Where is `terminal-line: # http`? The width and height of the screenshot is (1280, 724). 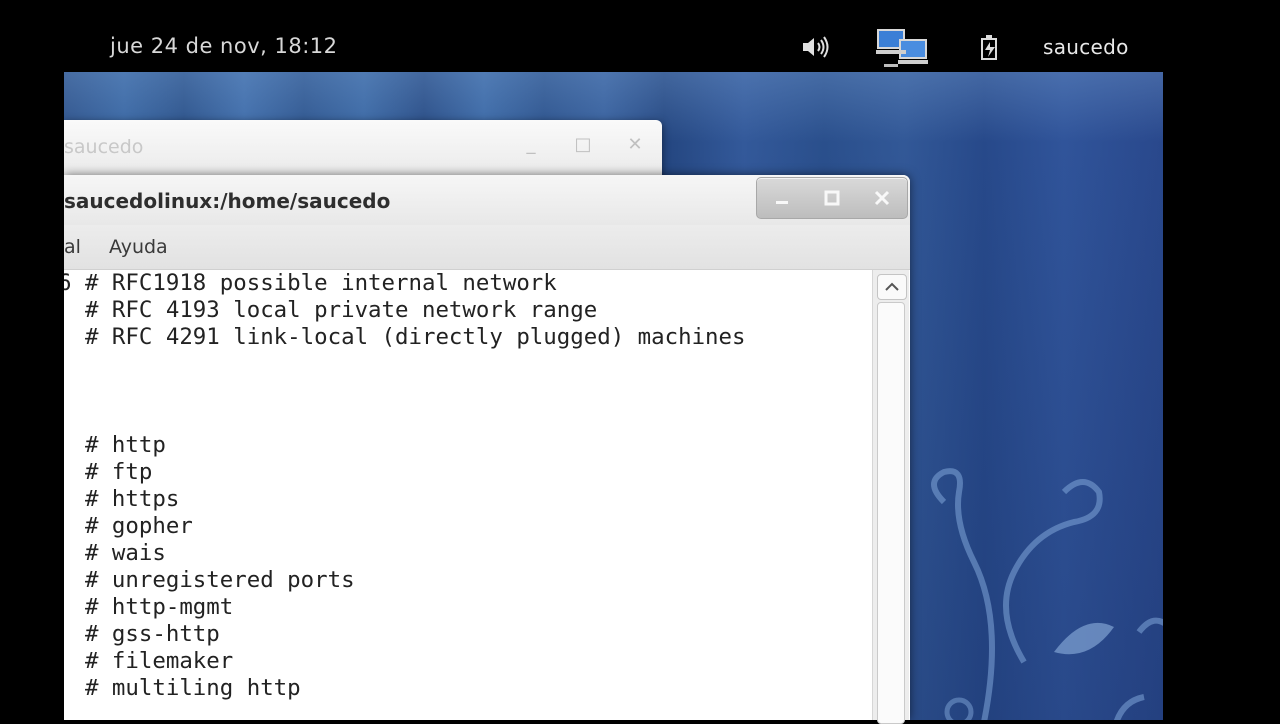
terminal-line: # http is located at coordinates (115, 445).